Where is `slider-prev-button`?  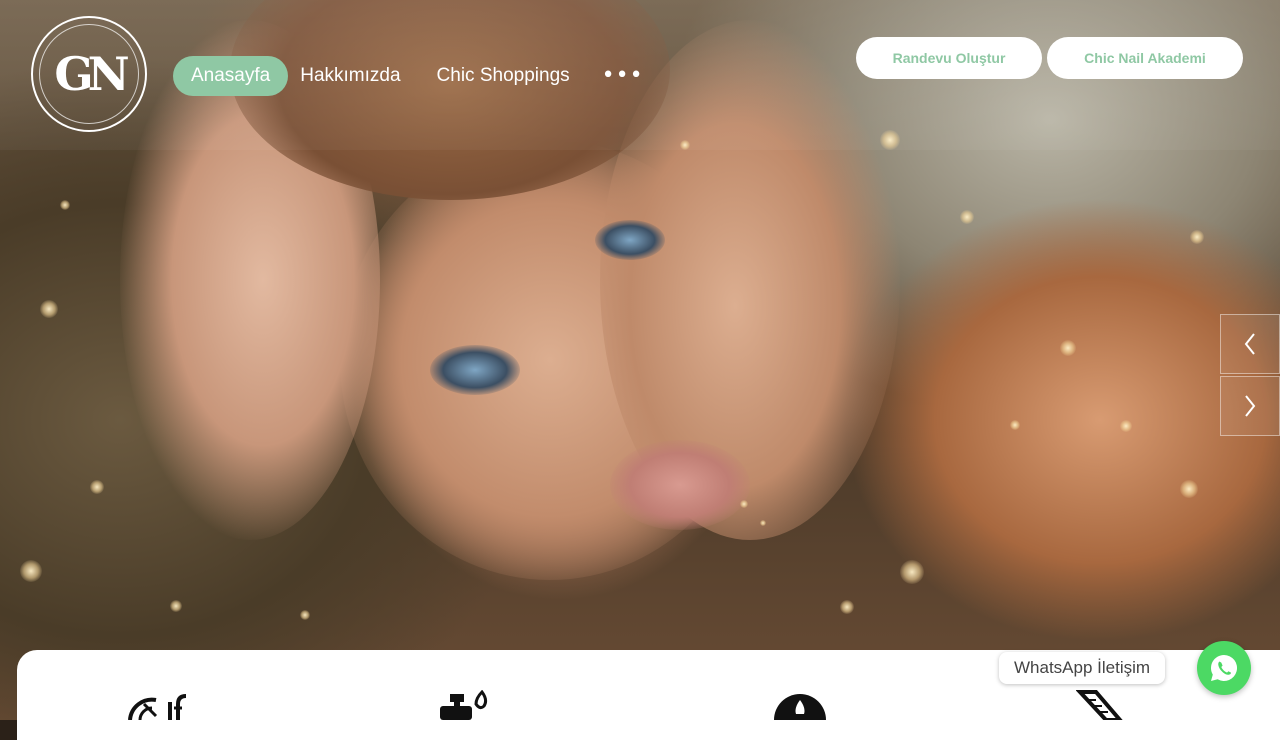
slider-prev-button is located at coordinates (1250, 344).